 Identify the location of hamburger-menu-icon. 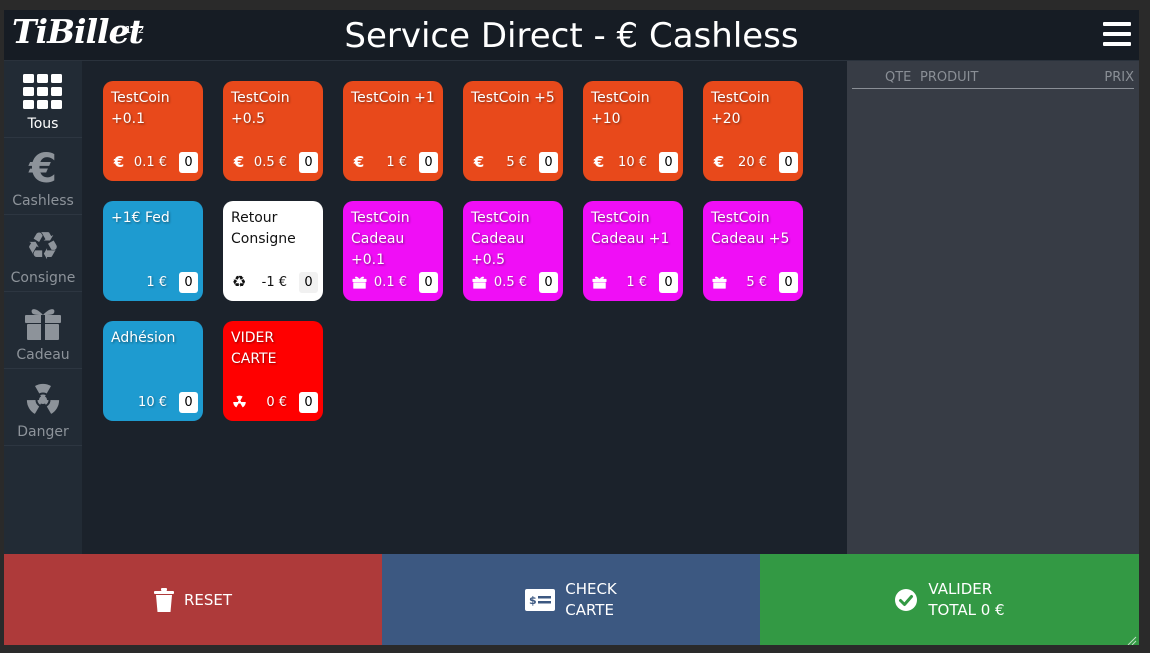
(1117, 34).